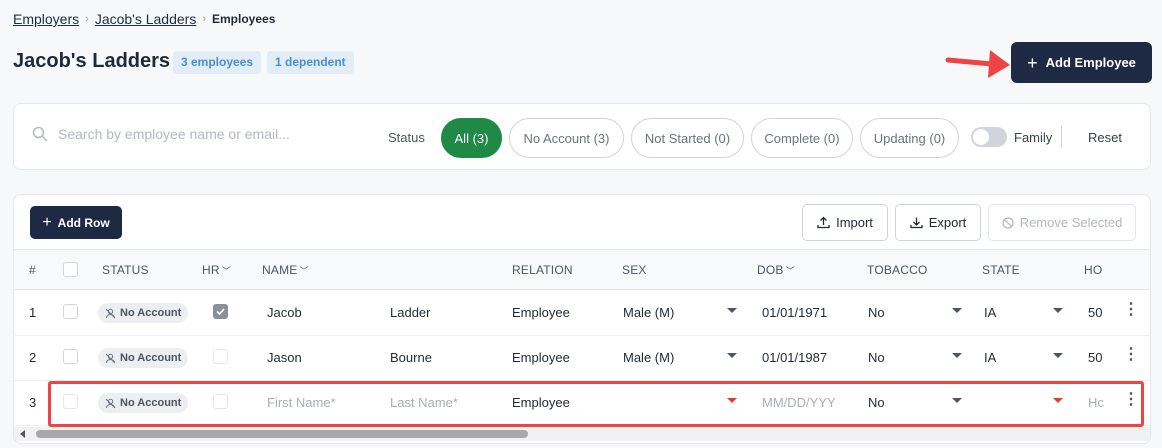  What do you see at coordinates (687, 138) in the screenshot?
I see `status-pill-not-started: Not Started (0)` at bounding box center [687, 138].